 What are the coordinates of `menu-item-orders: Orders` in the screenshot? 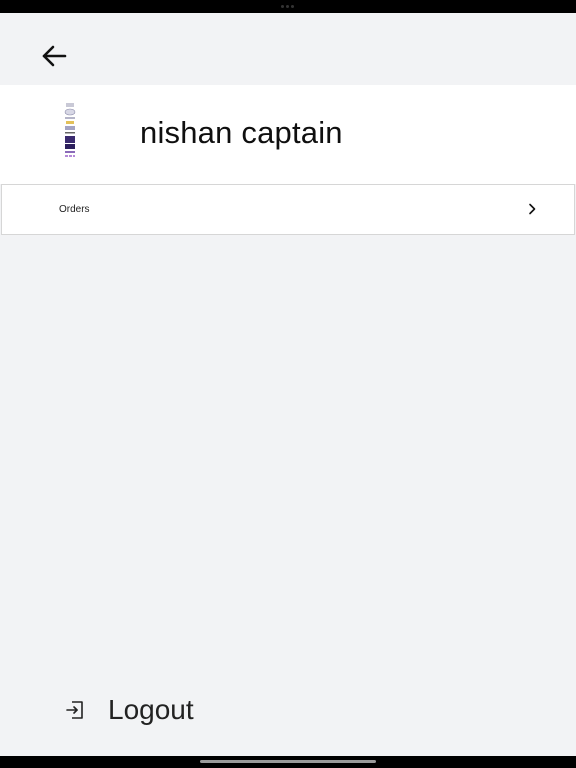 It's located at (288, 209).